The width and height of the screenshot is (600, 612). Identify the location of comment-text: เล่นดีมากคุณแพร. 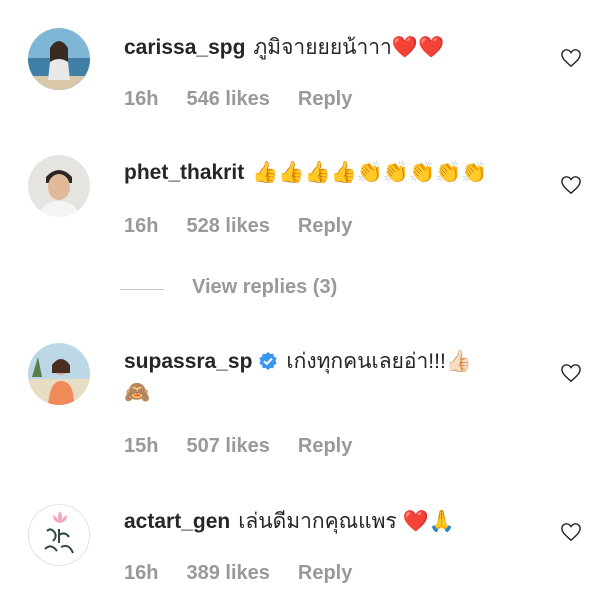
(317, 521).